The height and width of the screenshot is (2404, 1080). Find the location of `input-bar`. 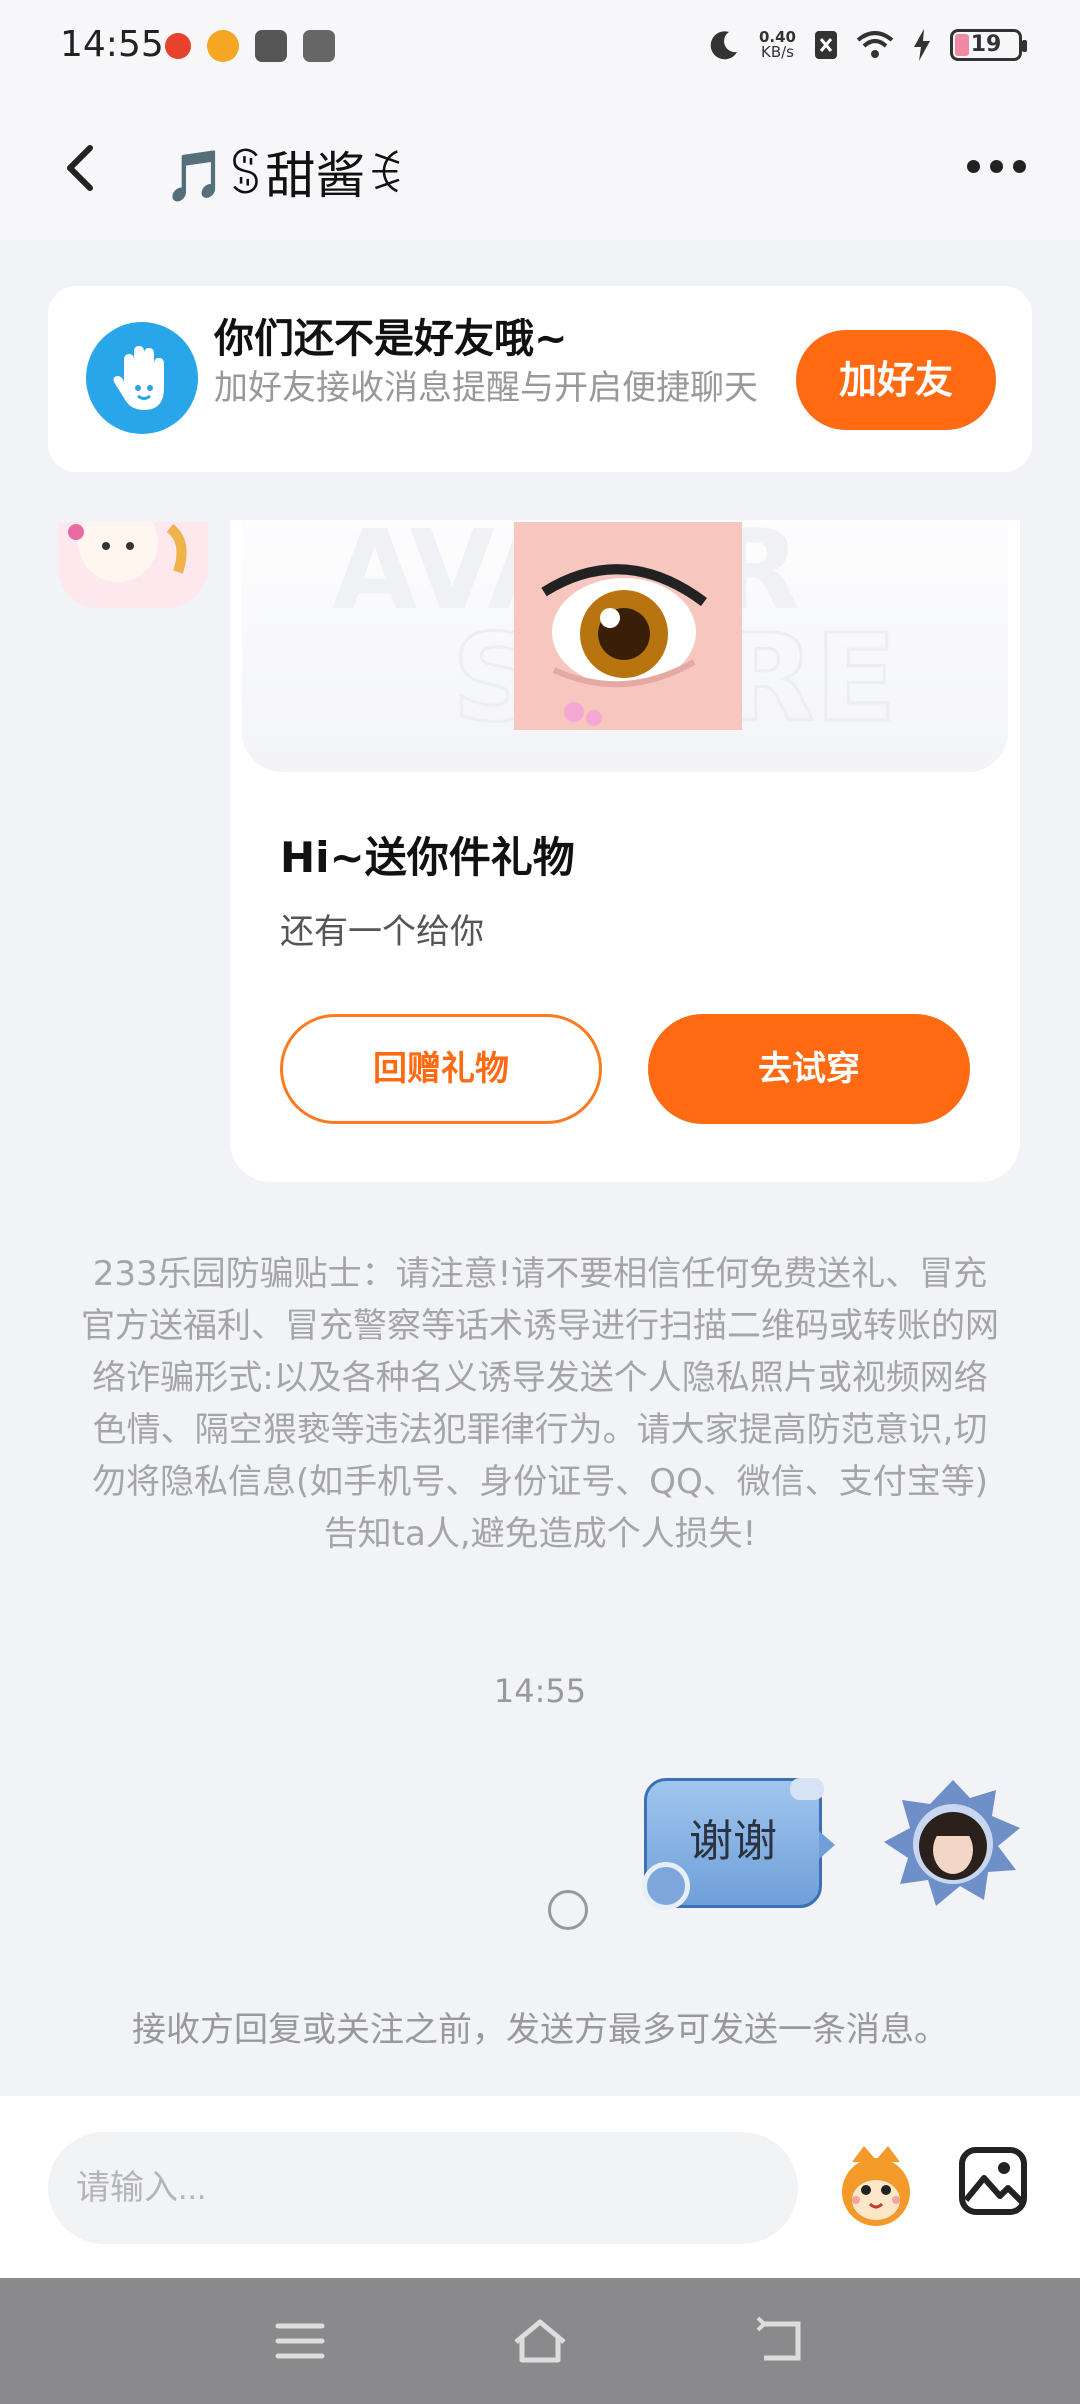

input-bar is located at coordinates (540, 2187).